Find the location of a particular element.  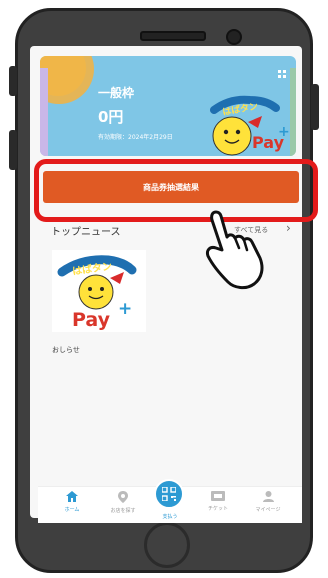

thumb-plus: + is located at coordinates (125, 309).